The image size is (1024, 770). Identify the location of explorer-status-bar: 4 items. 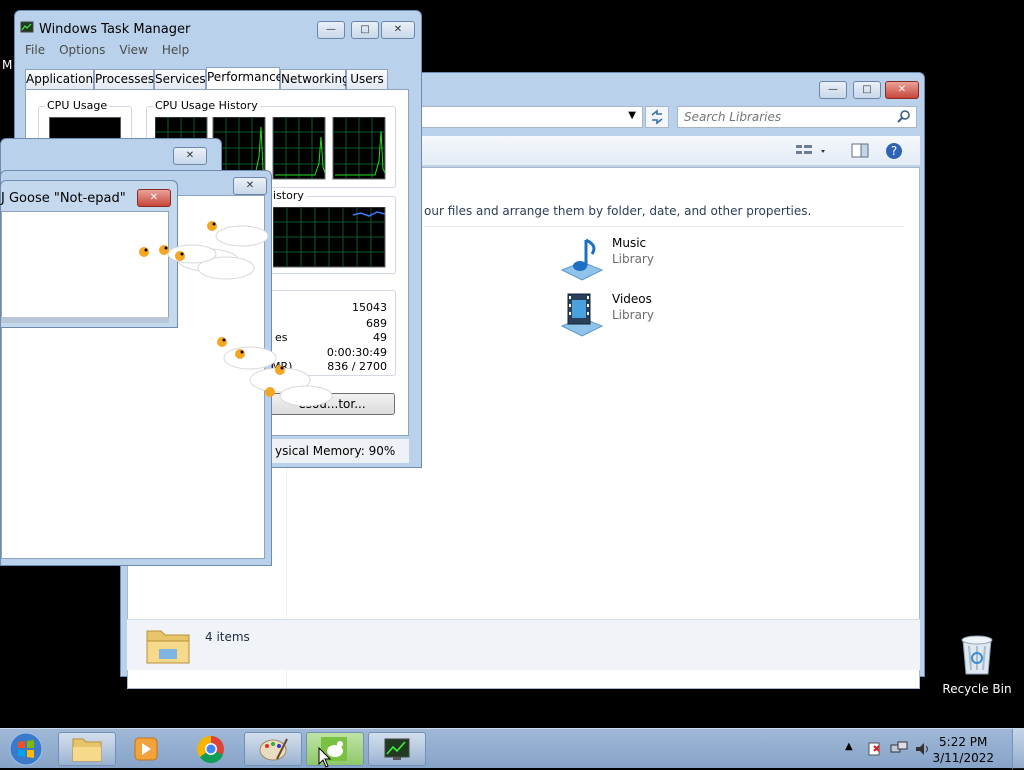
(523, 644).